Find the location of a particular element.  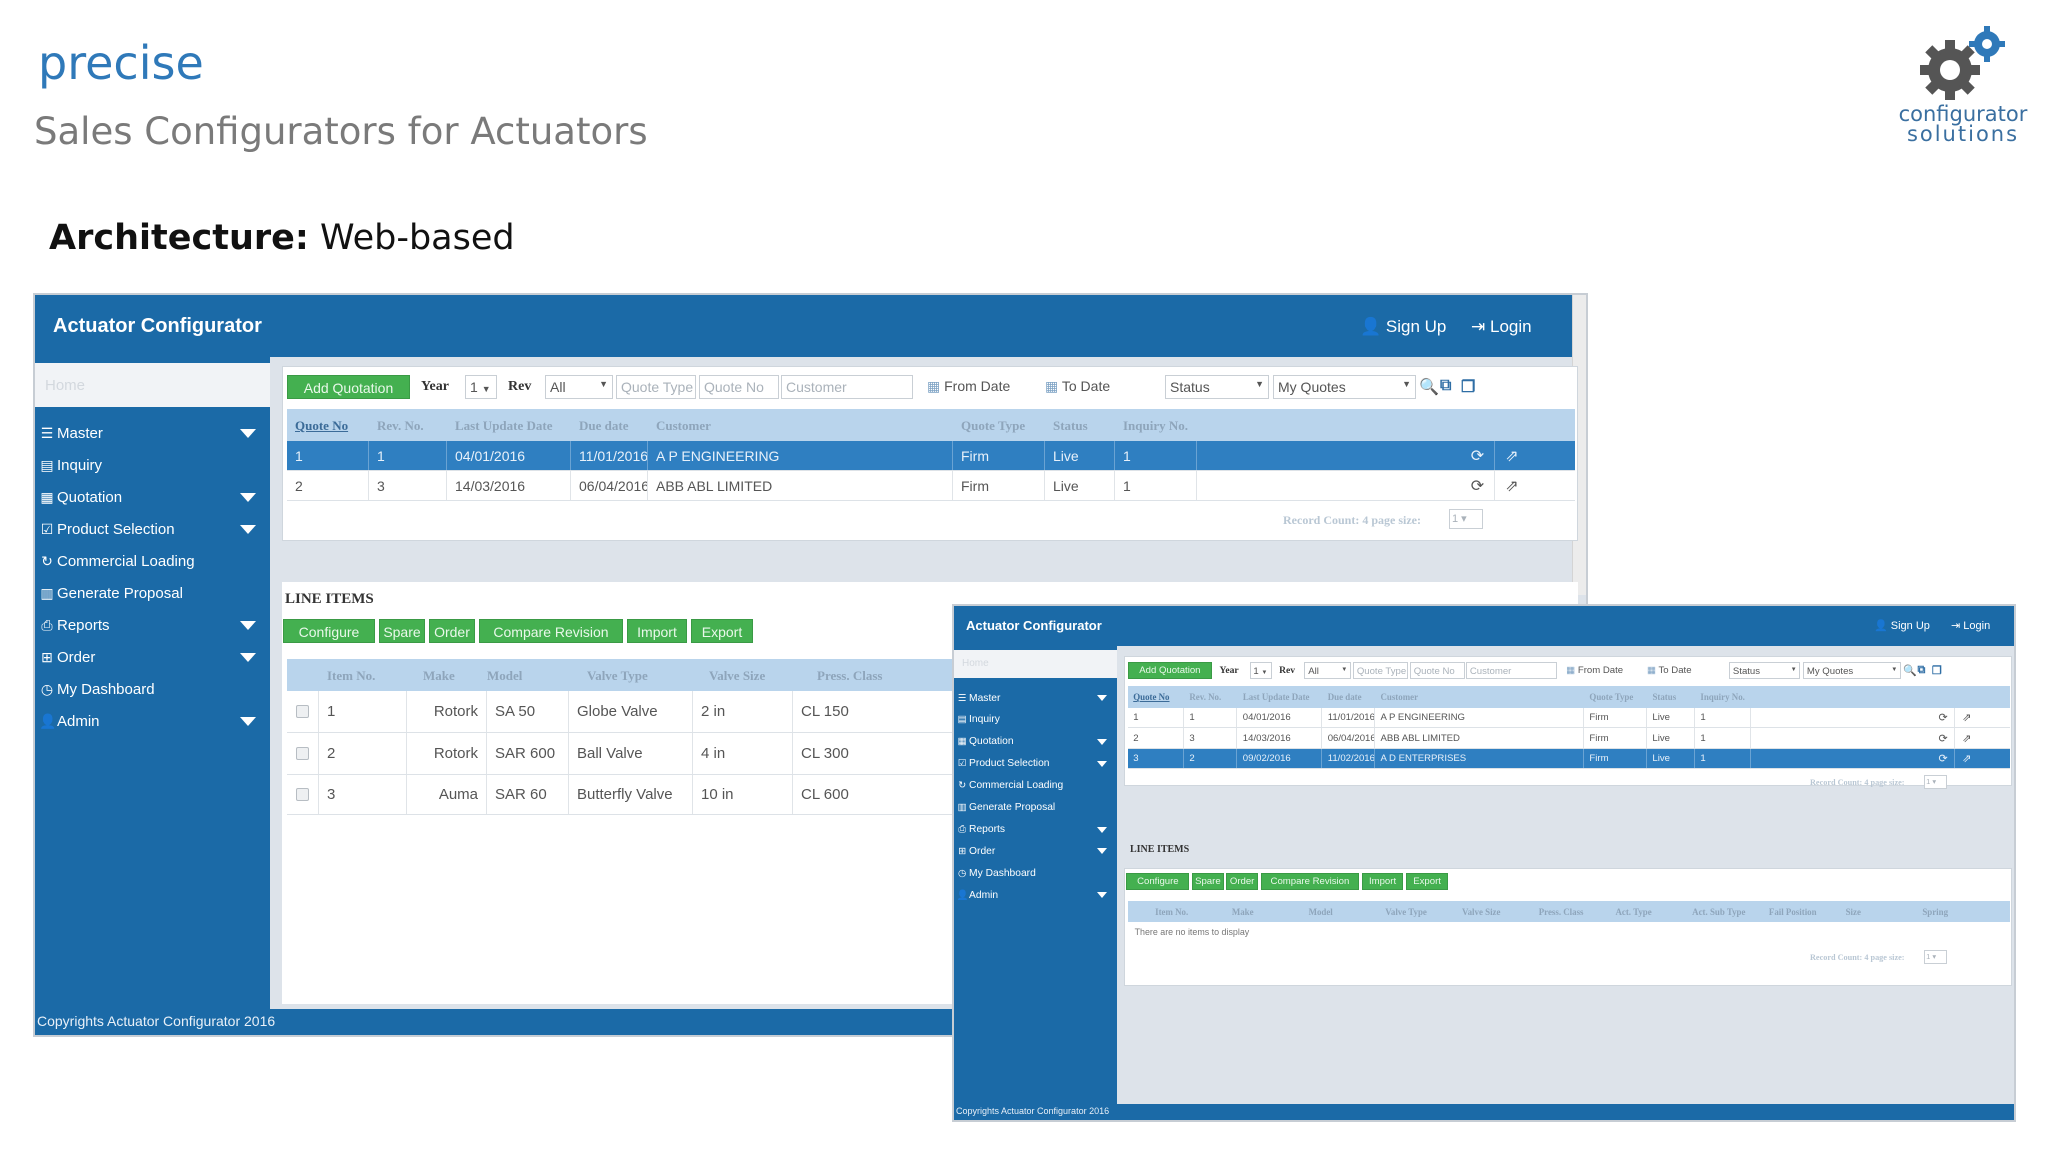

quote-type-input: Quote Type is located at coordinates (656, 387).